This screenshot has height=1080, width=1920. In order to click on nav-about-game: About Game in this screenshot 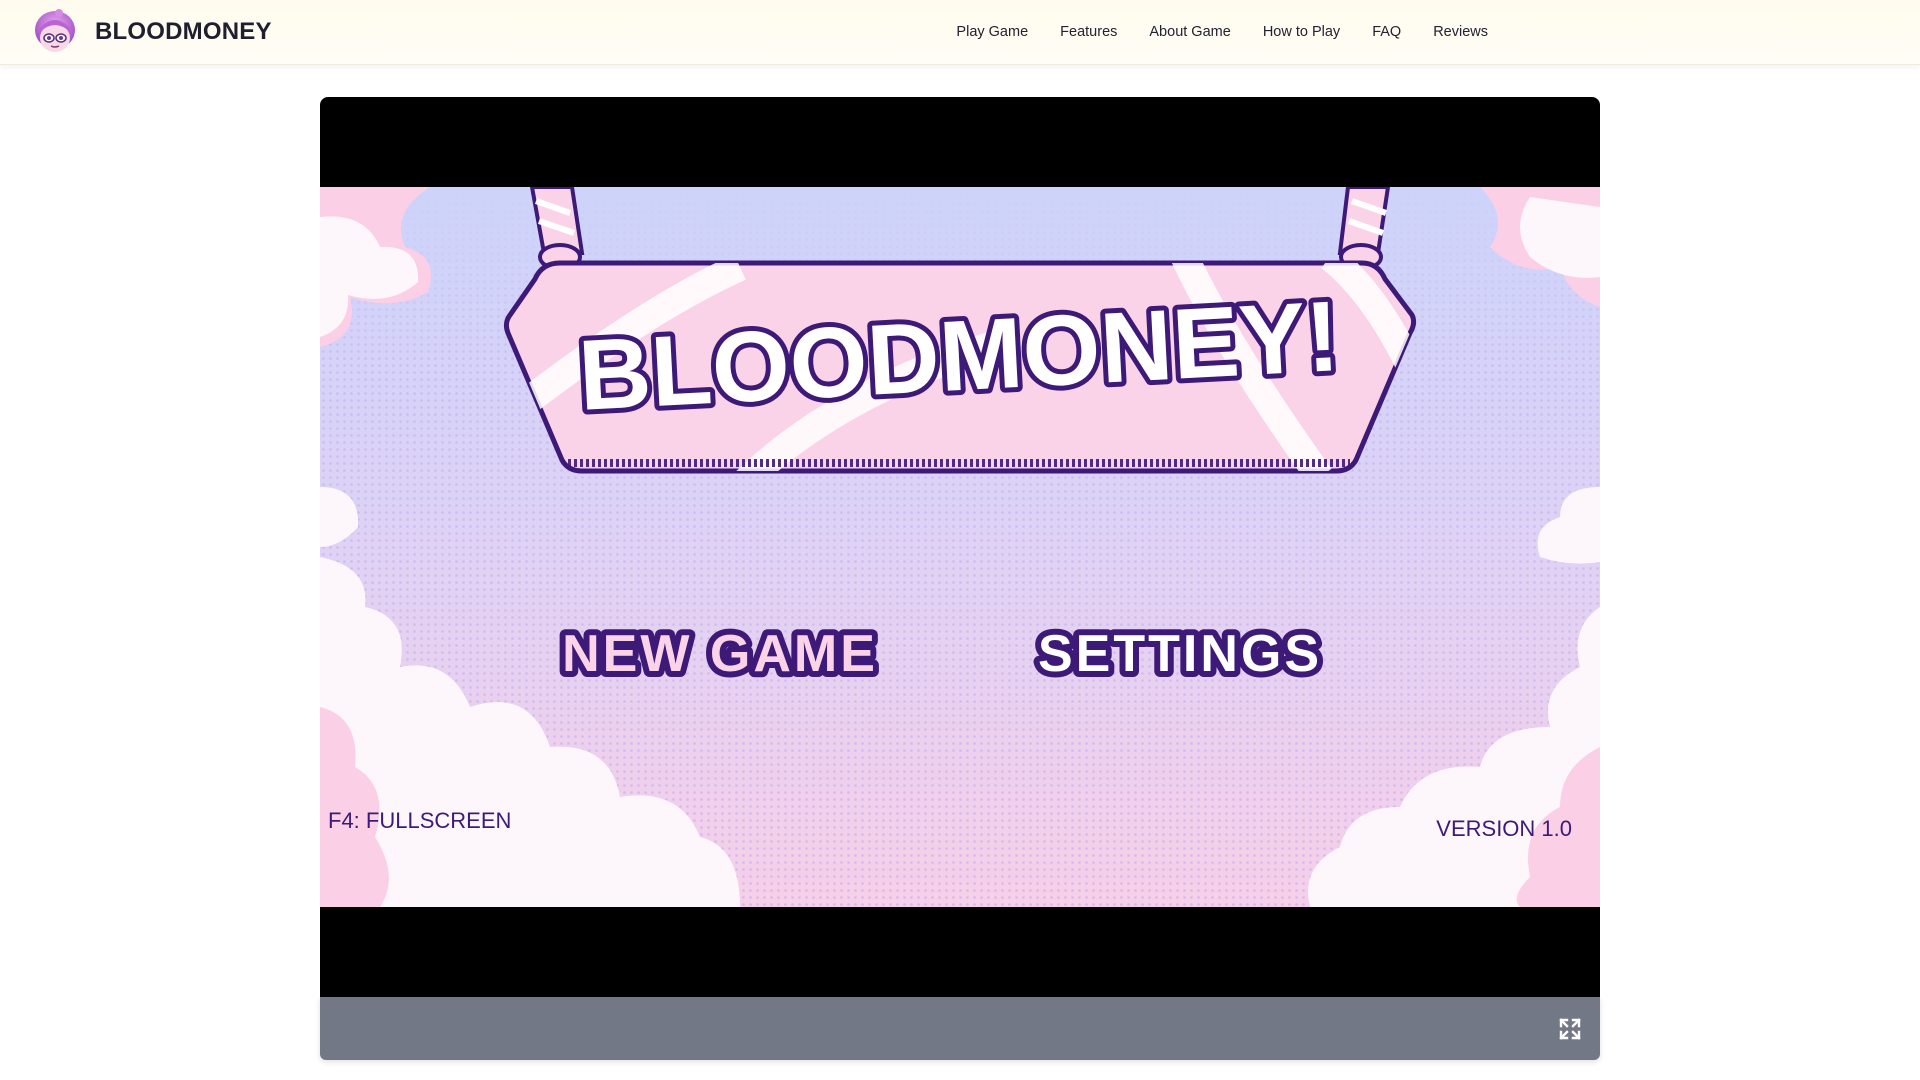, I will do `click(1189, 32)`.